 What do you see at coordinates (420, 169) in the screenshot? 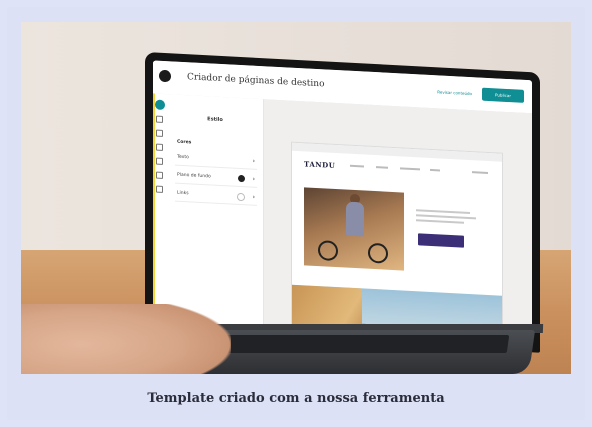
I see `site-nav` at bounding box center [420, 169].